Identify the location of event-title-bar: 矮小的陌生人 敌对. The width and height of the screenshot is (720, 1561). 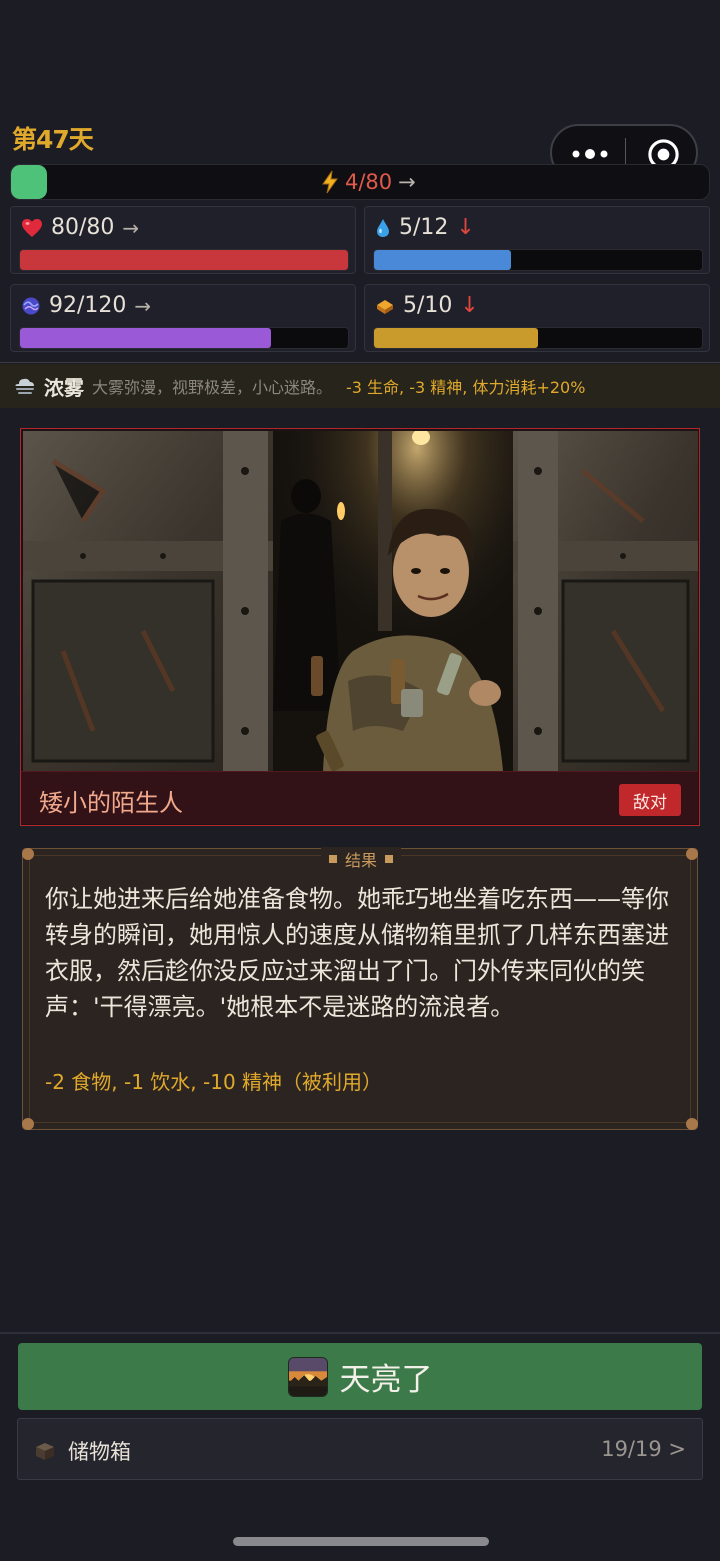
(359, 797).